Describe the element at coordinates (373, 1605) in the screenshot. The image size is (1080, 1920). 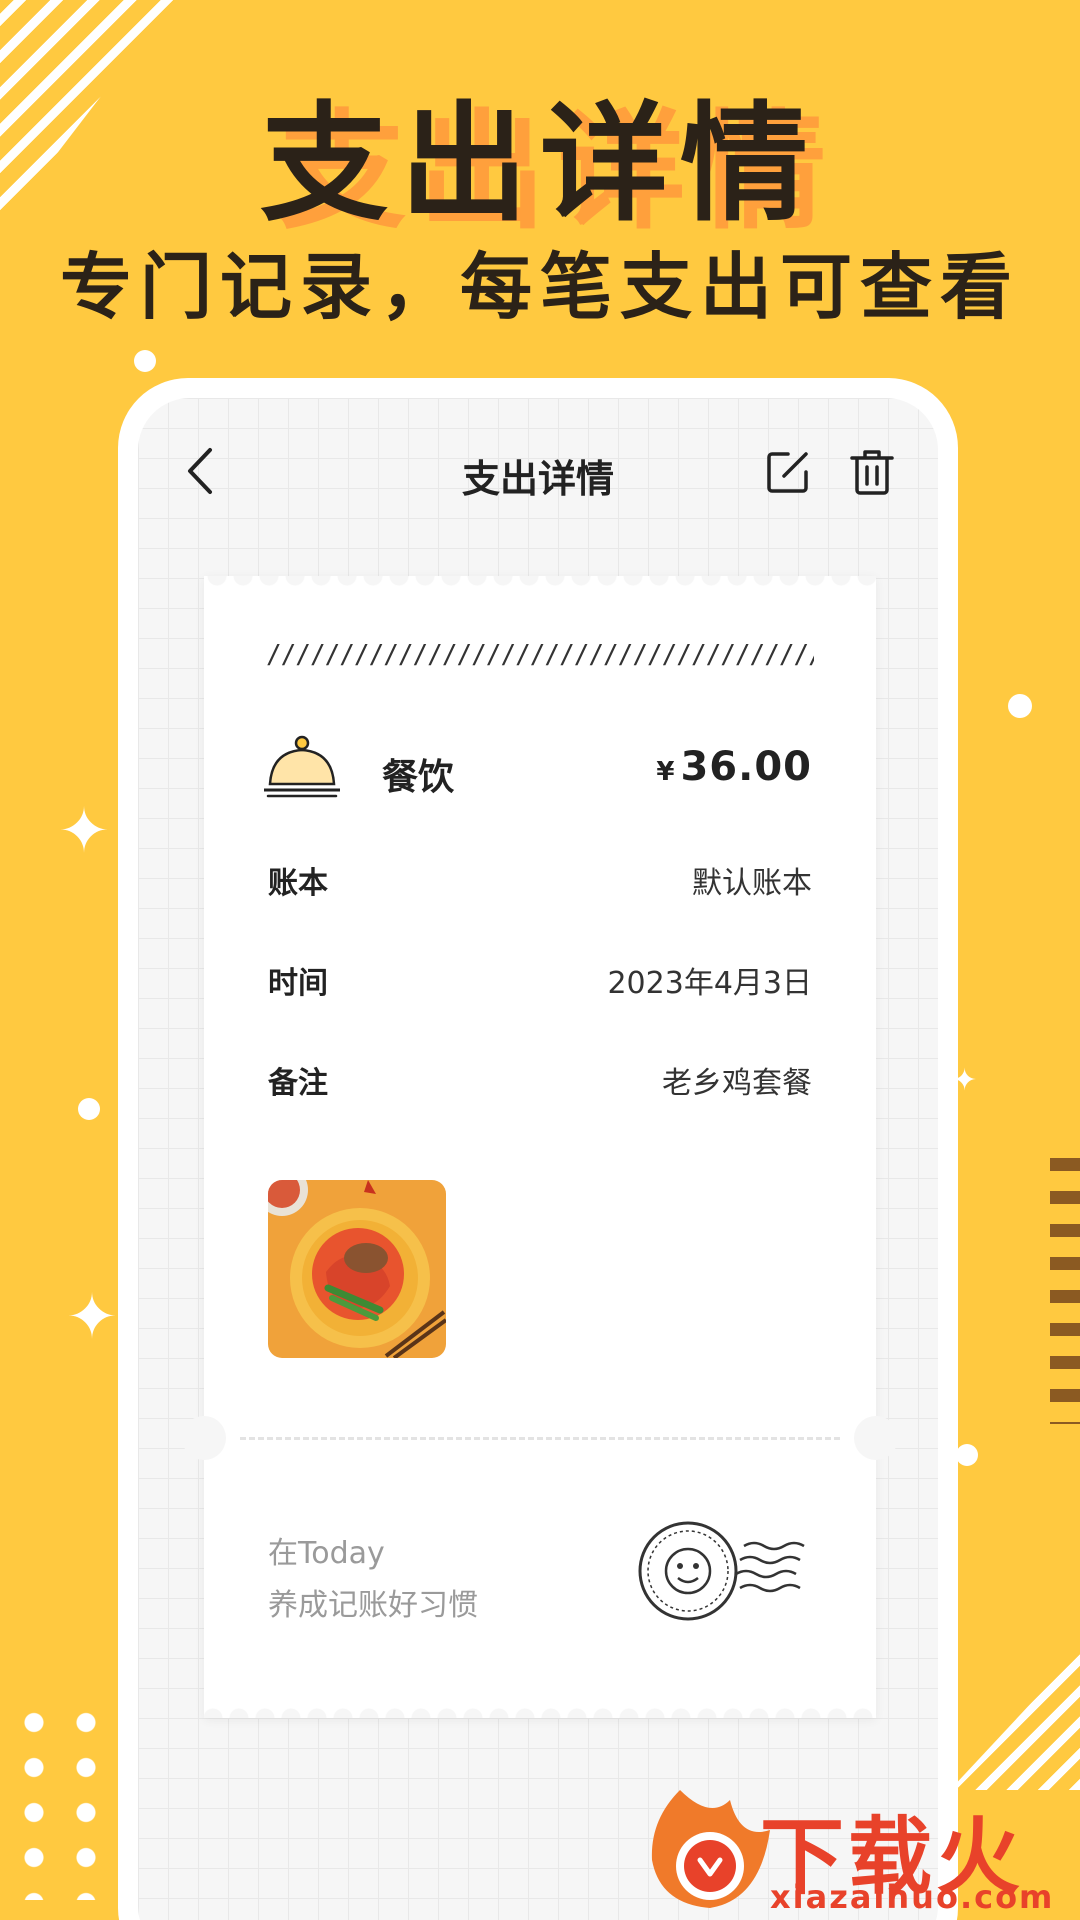
I see `slogan-line-2: 养成记账好习惯` at that location.